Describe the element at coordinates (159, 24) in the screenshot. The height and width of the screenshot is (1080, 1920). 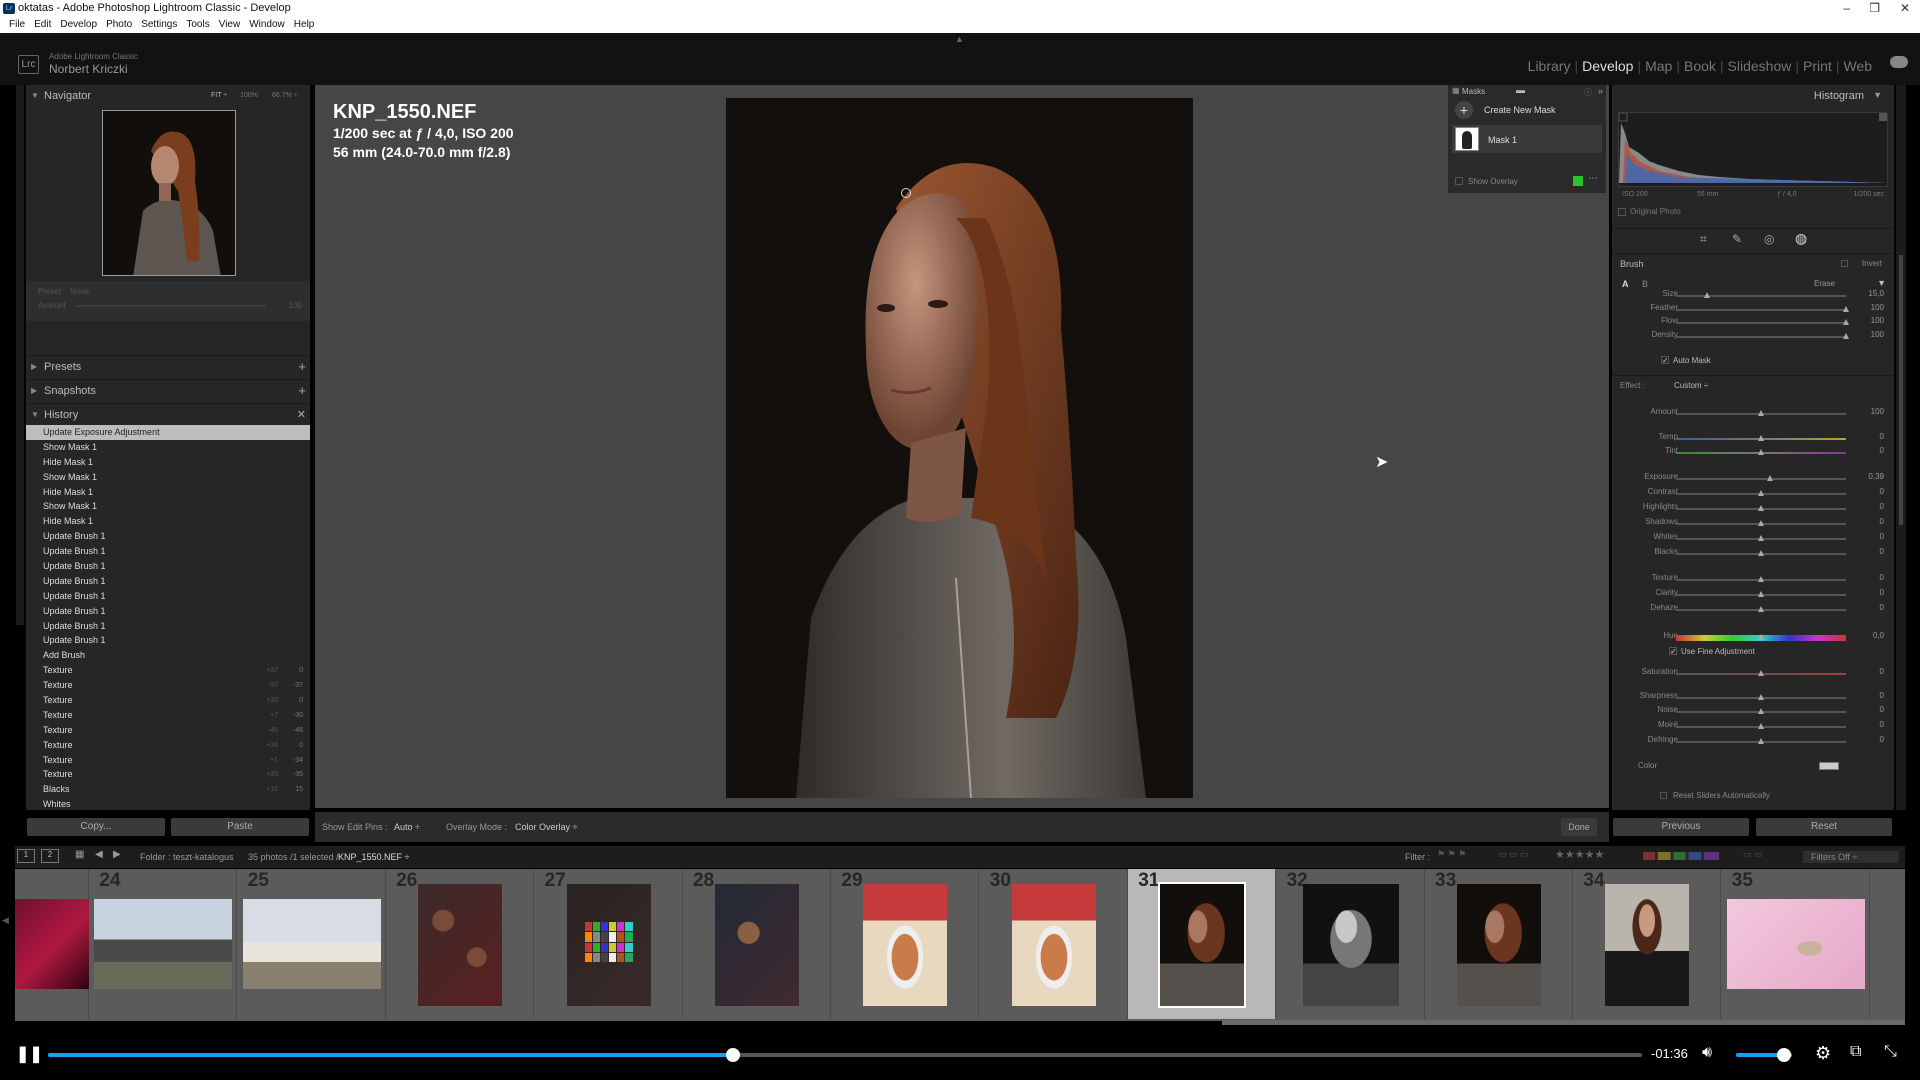
I see `menu-settings: Settings` at that location.